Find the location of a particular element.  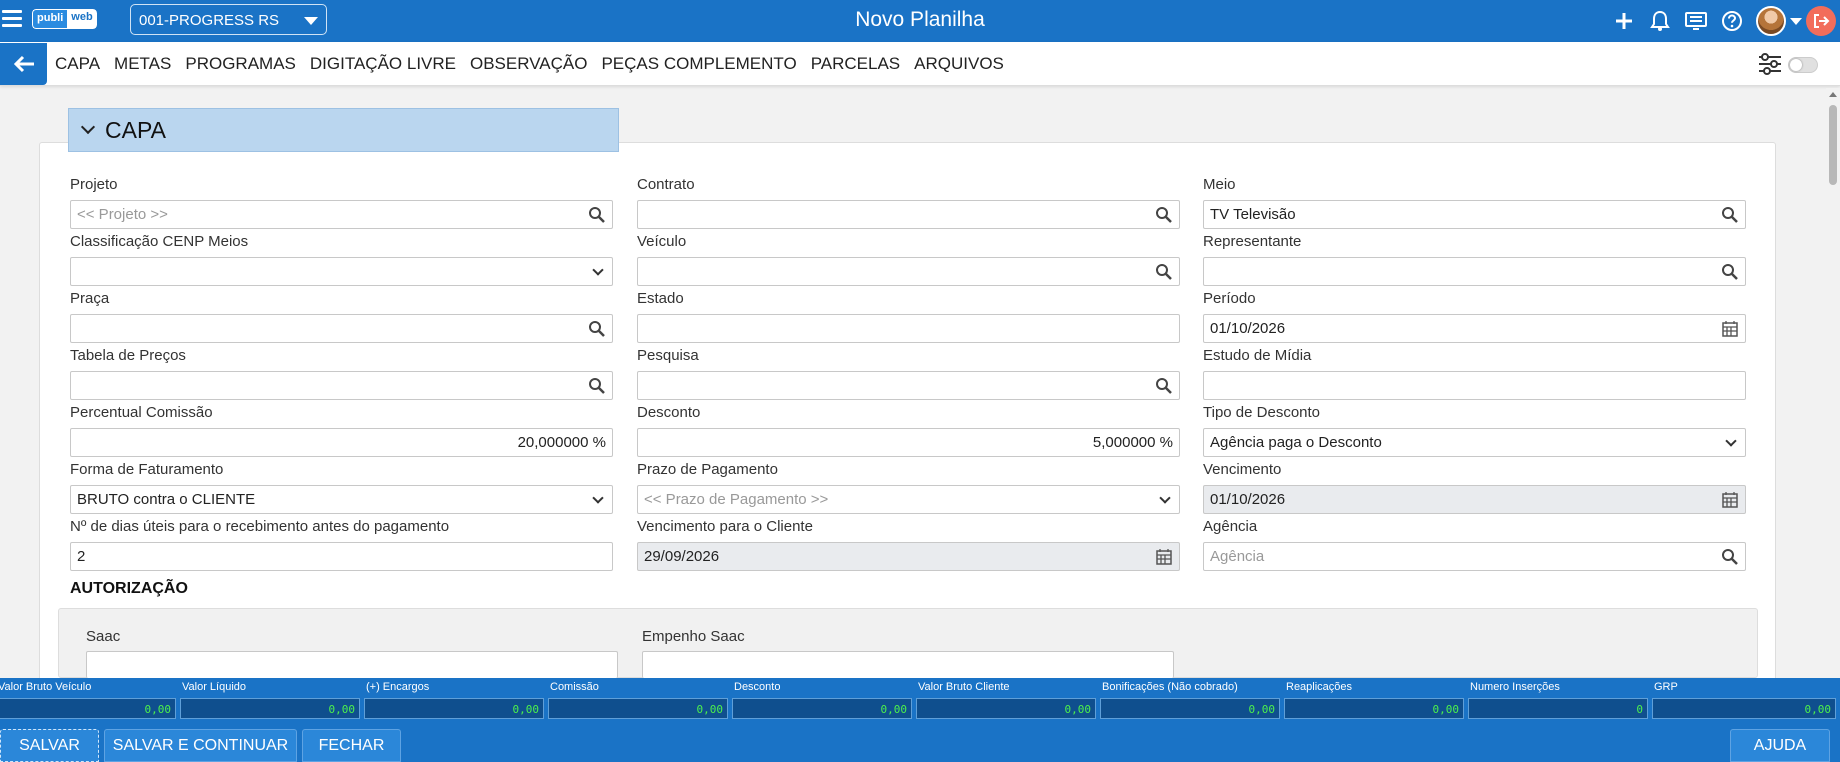

scrollbar is located at coordinates (1833, 383).